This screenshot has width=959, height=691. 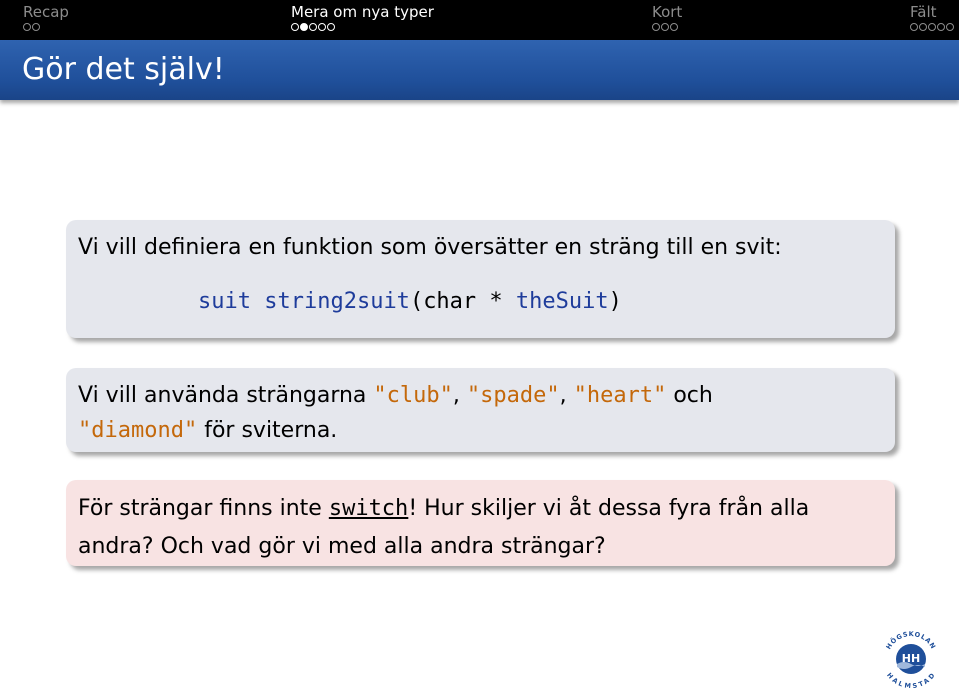 I want to click on string-club: "club", so click(x=413, y=395).